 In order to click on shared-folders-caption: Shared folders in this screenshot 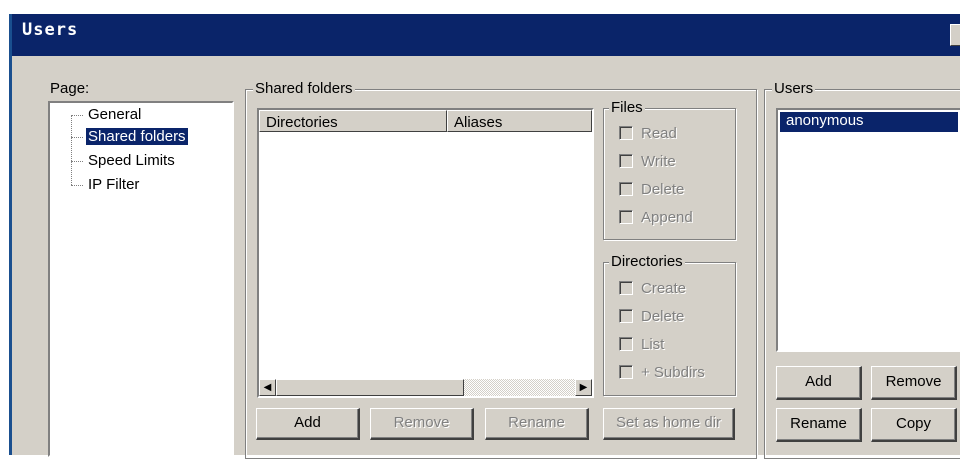, I will do `click(304, 88)`.